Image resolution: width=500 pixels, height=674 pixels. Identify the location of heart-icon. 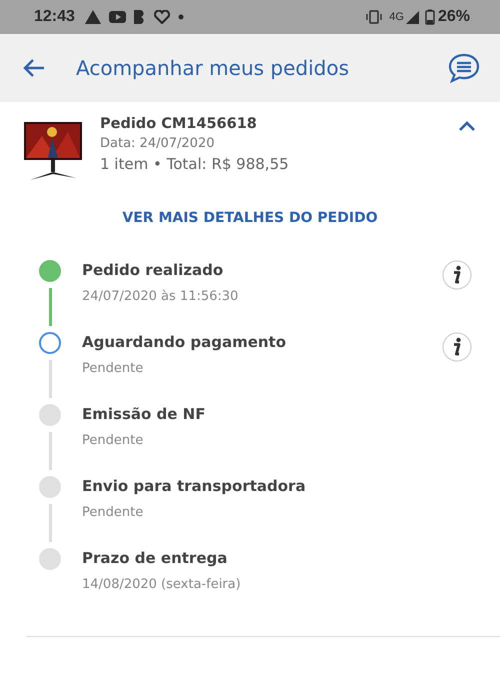
(162, 17).